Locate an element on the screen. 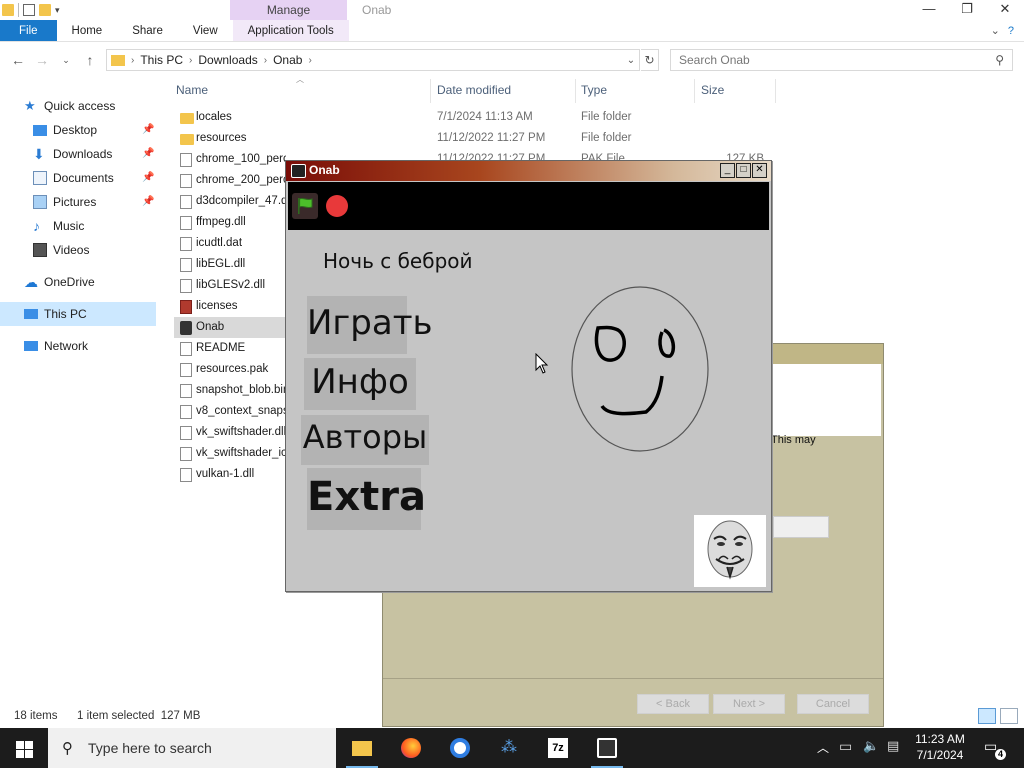 The width and height of the screenshot is (1024, 768). column-date-modified: Date modified is located at coordinates (474, 90).